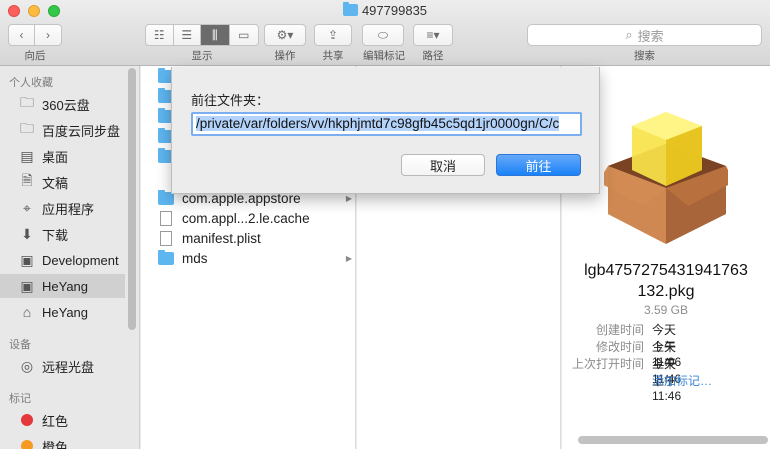  What do you see at coordinates (673, 440) in the screenshot?
I see `horizontal-scrollbar` at bounding box center [673, 440].